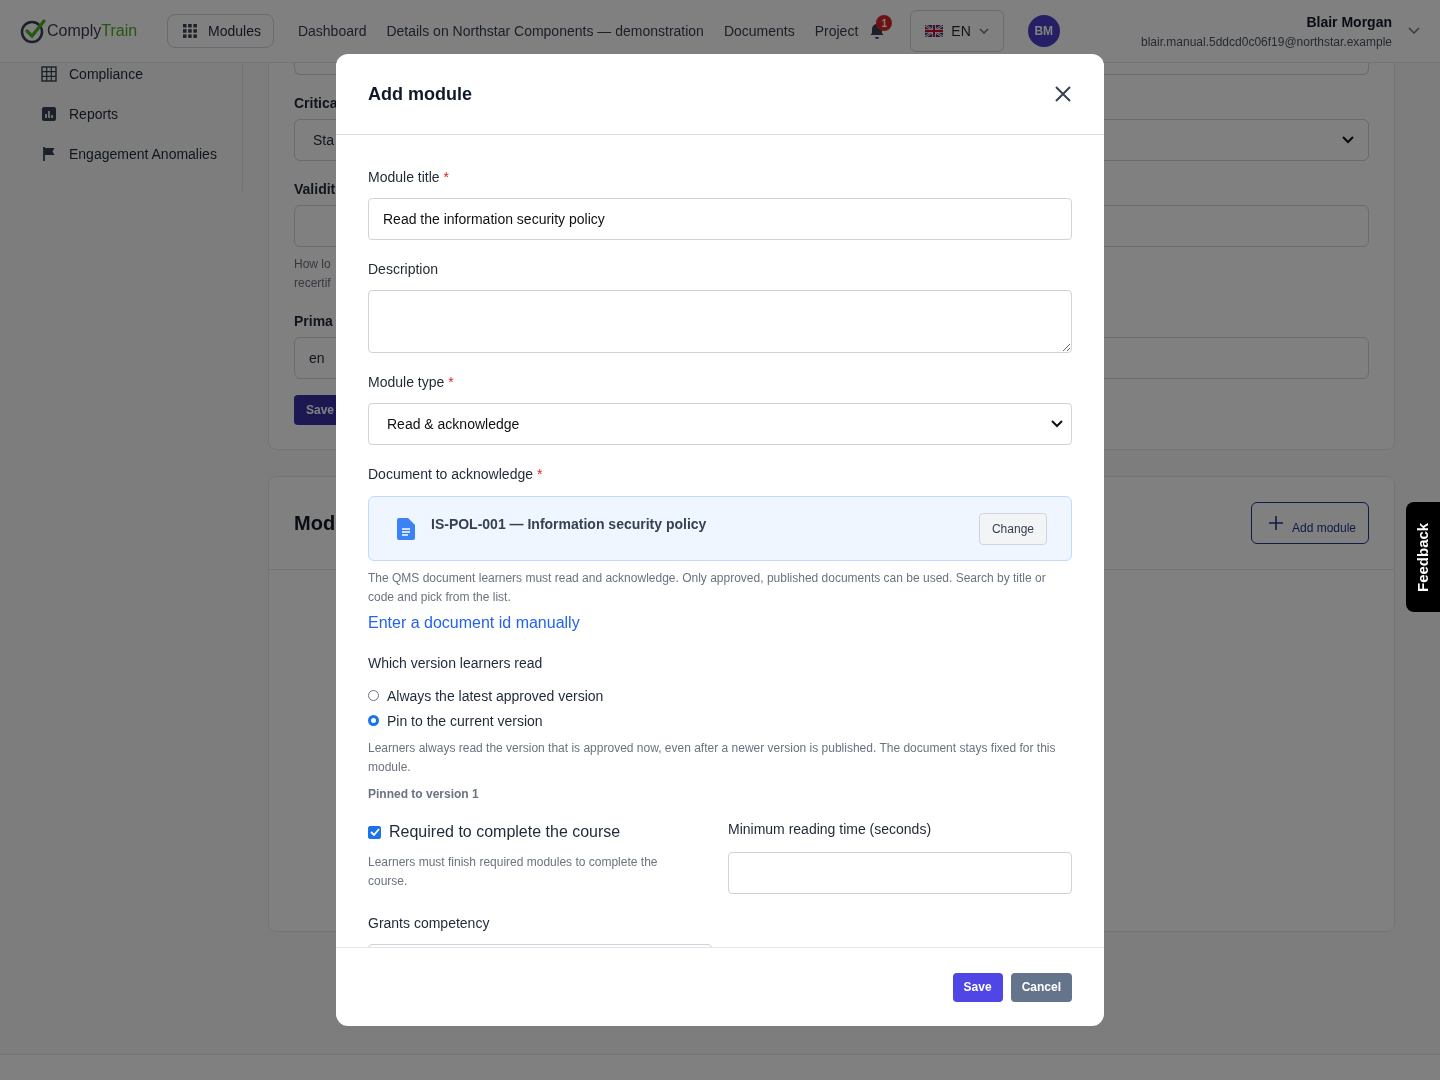  What do you see at coordinates (720, 219) in the screenshot?
I see `module-title-field: Read the information security policy` at bounding box center [720, 219].